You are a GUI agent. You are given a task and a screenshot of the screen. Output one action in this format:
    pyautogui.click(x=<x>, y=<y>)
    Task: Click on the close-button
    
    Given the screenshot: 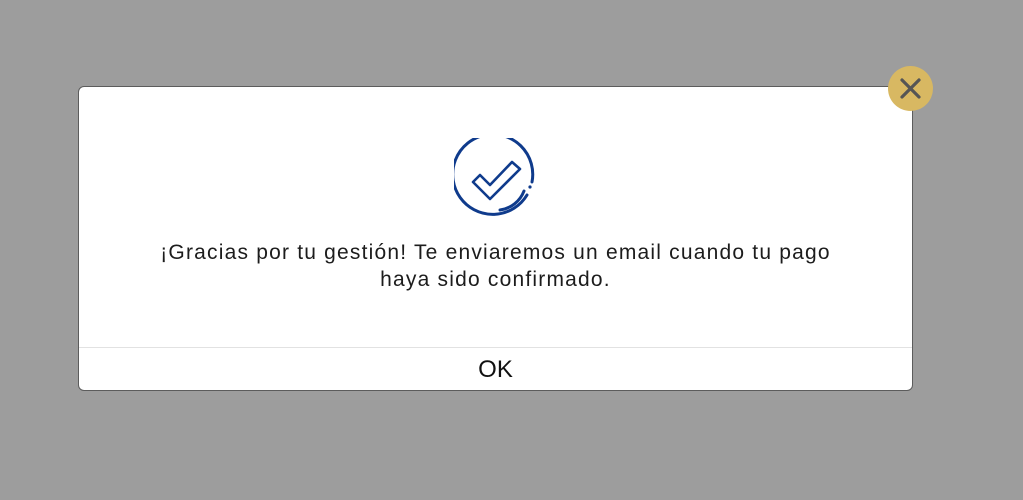 What is the action you would take?
    pyautogui.click(x=910, y=88)
    